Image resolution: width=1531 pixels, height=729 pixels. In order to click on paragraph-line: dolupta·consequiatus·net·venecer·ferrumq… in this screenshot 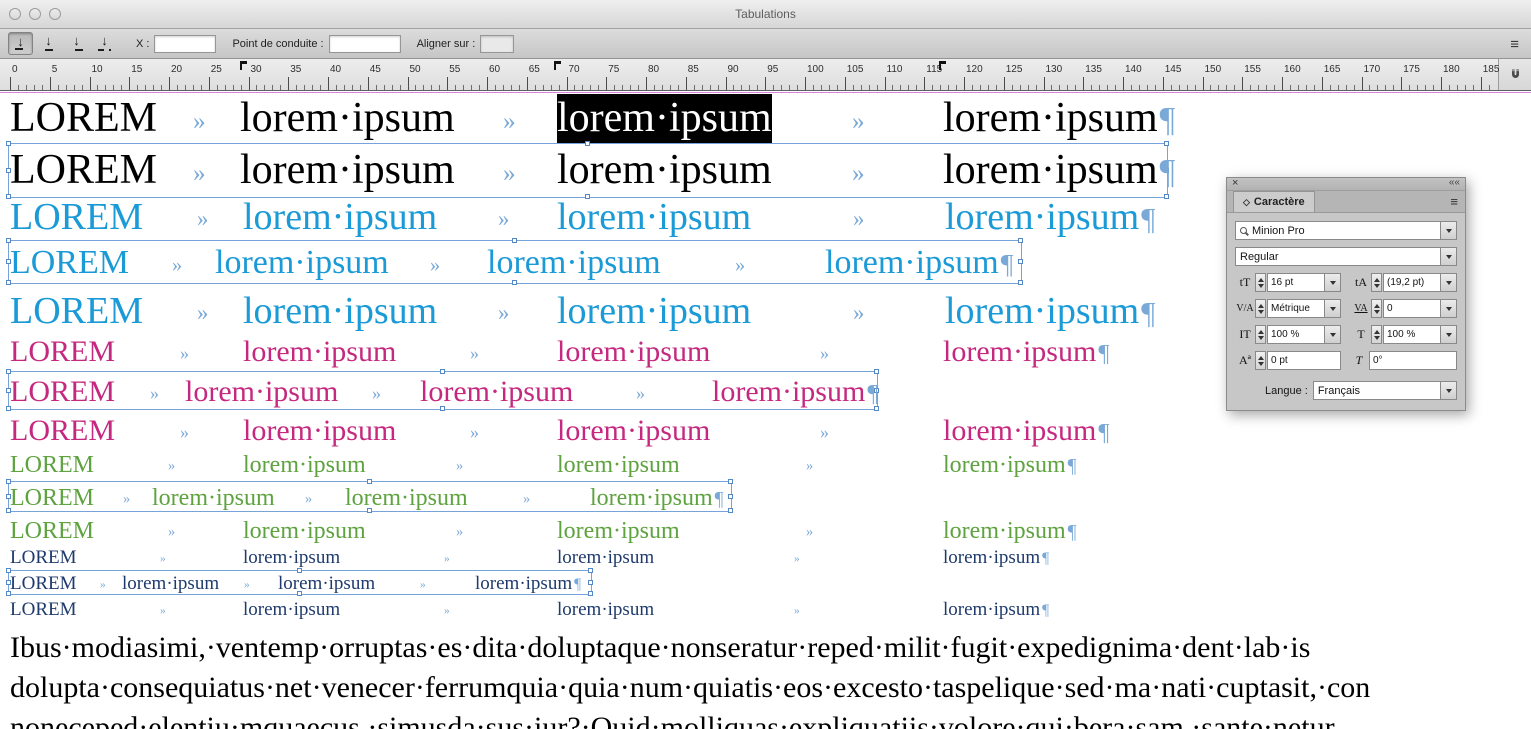, I will do `click(690, 688)`.